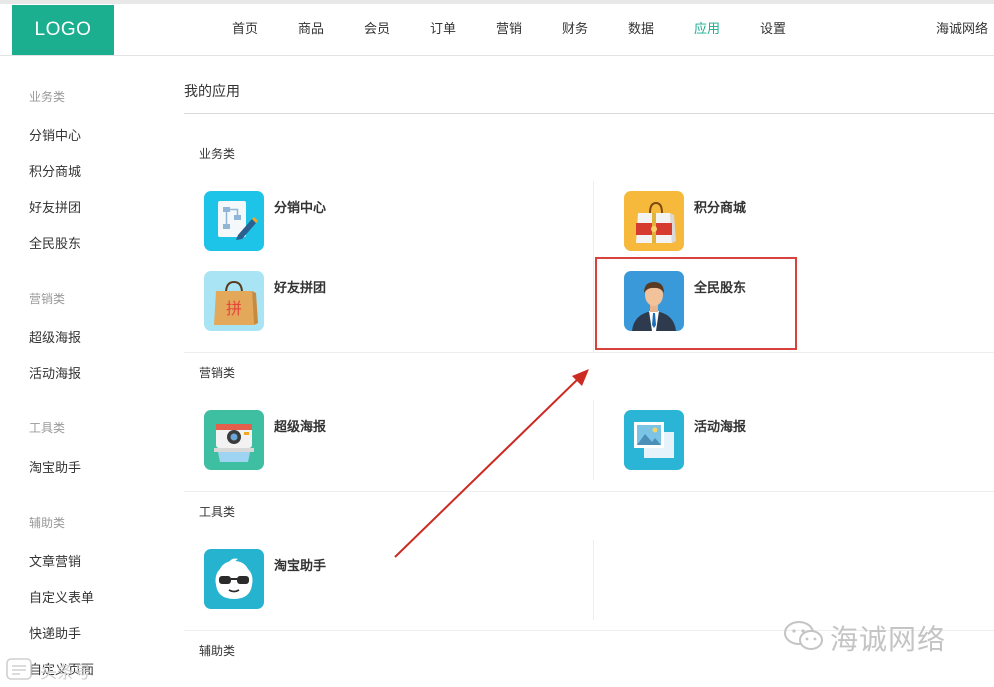  Describe the element at coordinates (803, 635) in the screenshot. I see `wechat-icon` at that location.